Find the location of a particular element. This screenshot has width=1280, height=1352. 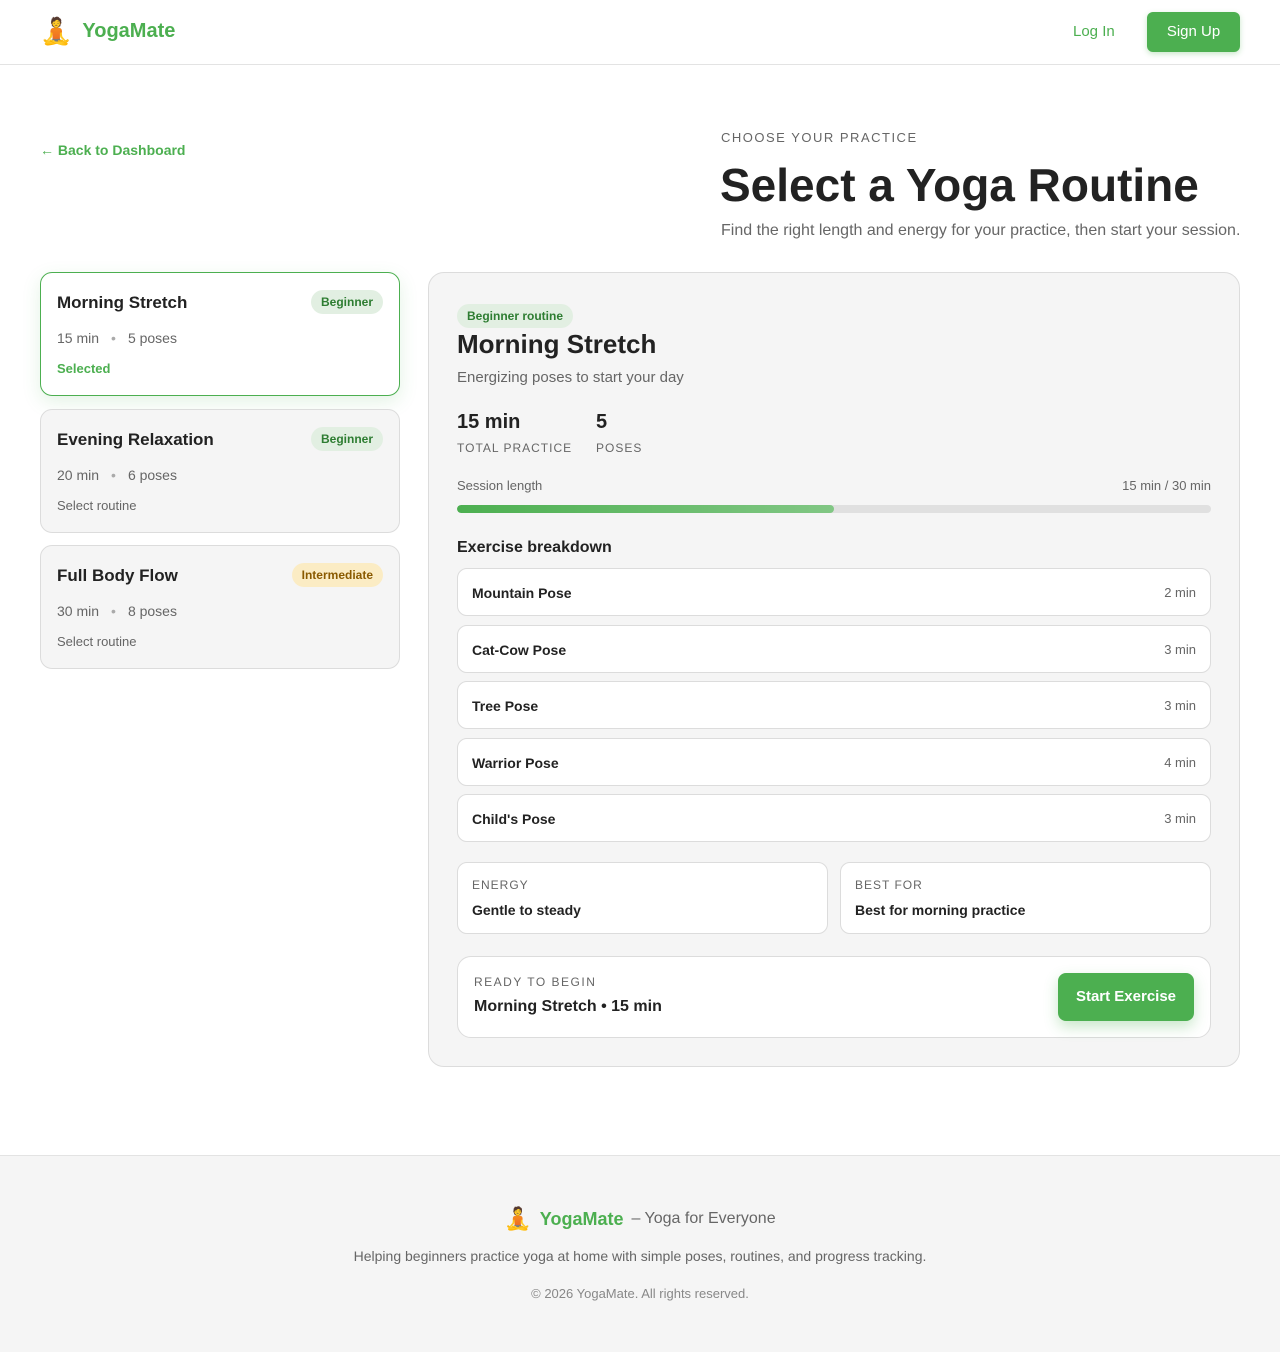

energy-card: ENERGY Gentle to steady is located at coordinates (642, 898).